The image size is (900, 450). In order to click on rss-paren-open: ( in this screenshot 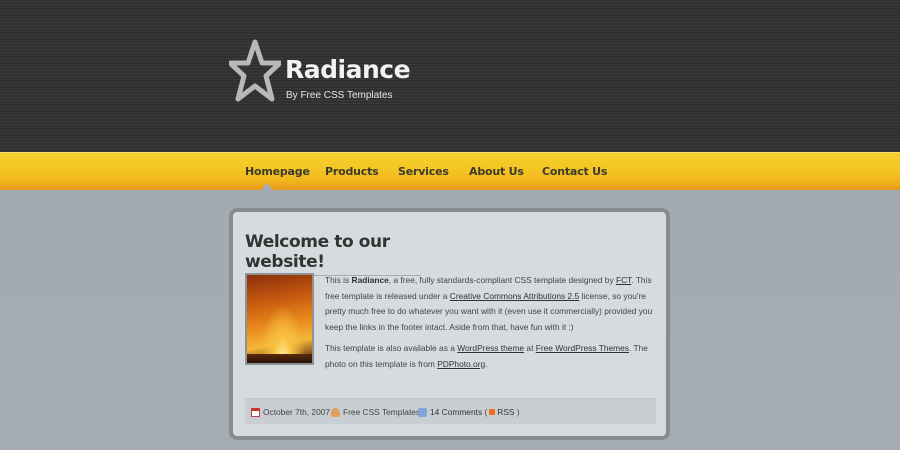, I will do `click(486, 412)`.